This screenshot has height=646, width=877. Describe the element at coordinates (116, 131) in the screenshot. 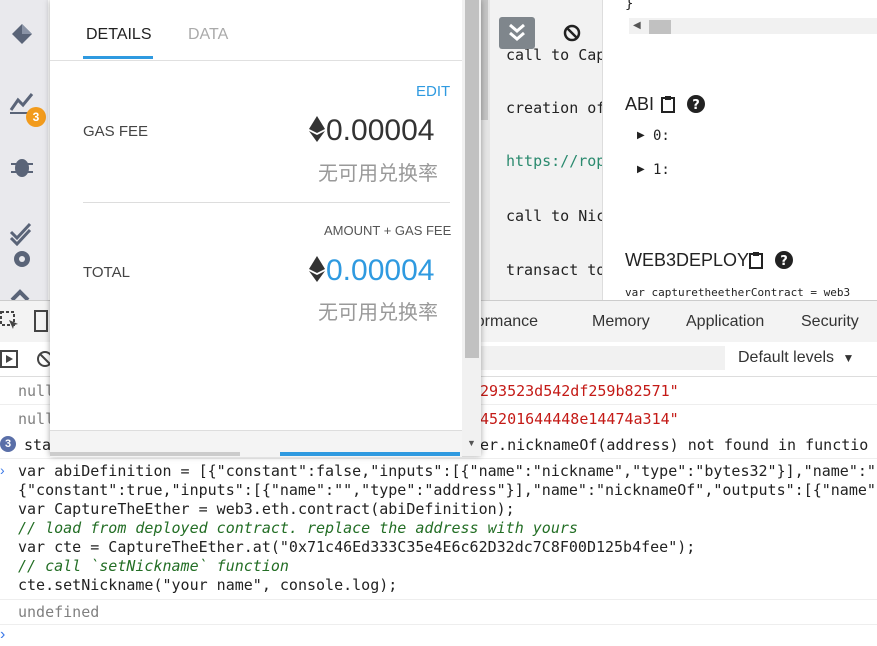

I see `gas-fee-label: GAS FEE` at that location.